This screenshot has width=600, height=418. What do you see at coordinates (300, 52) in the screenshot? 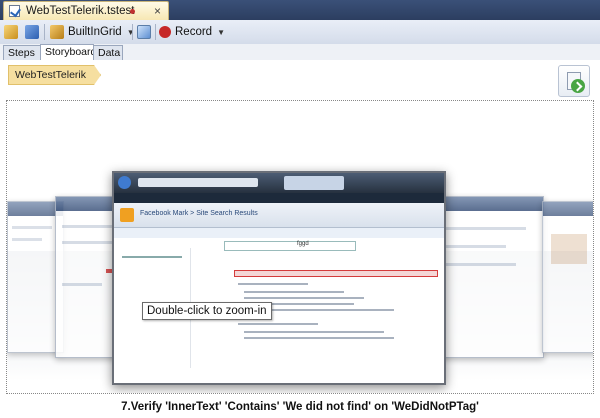
I see `view-tabs: Steps Storyboard Data` at bounding box center [300, 52].